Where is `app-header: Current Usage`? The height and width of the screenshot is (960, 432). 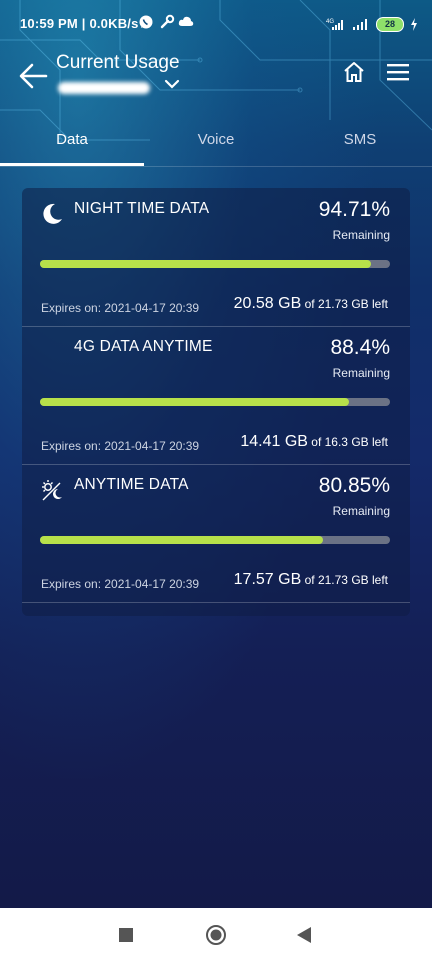 app-header: Current Usage is located at coordinates (216, 79).